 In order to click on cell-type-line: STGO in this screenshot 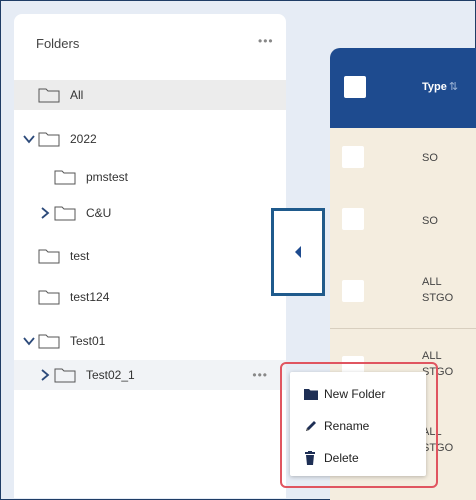, I will do `click(438, 298)`.